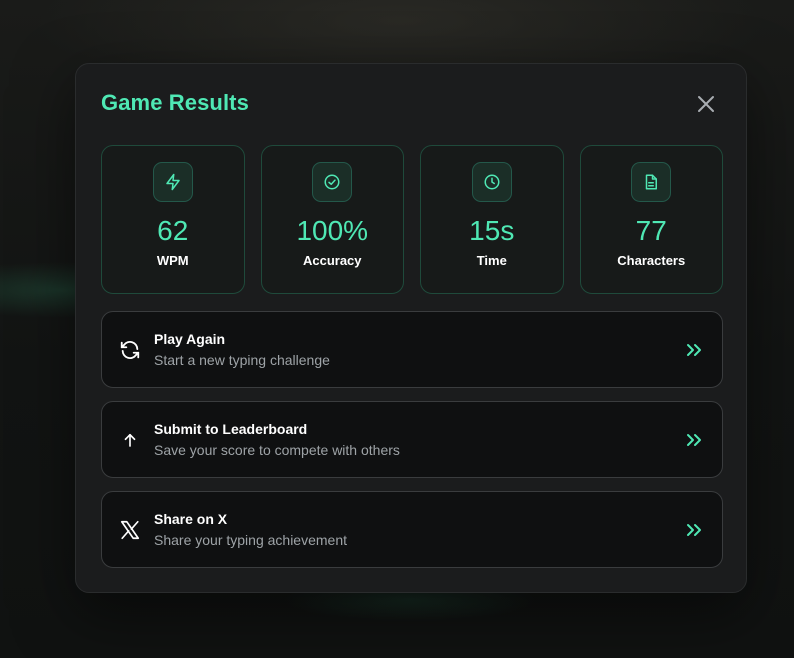  I want to click on stat-card-characters: 77 Characters, so click(651, 219).